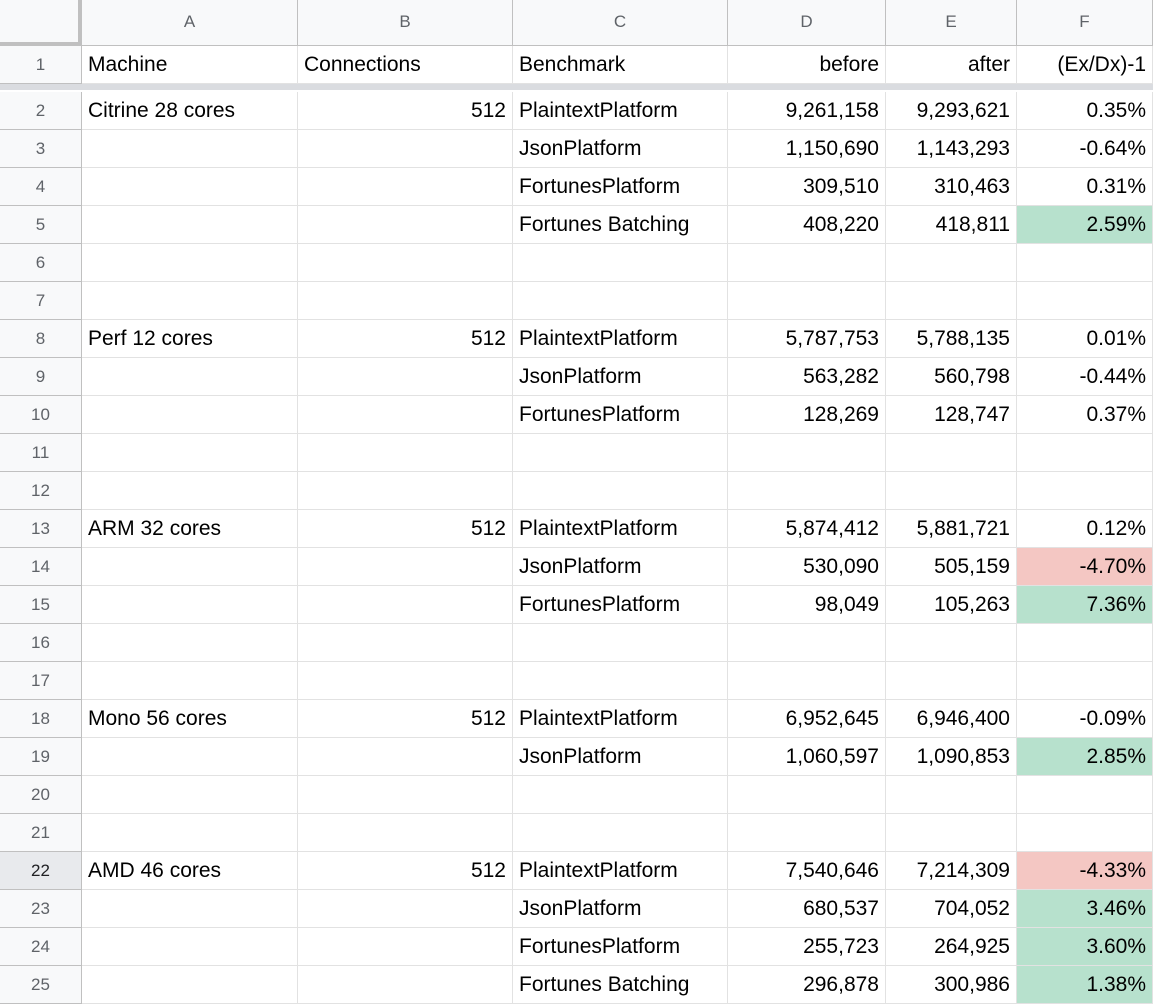 This screenshot has height=1008, width=1153. Describe the element at coordinates (190, 719) in the screenshot. I see `cell-a18: Mono 56 cores` at that location.